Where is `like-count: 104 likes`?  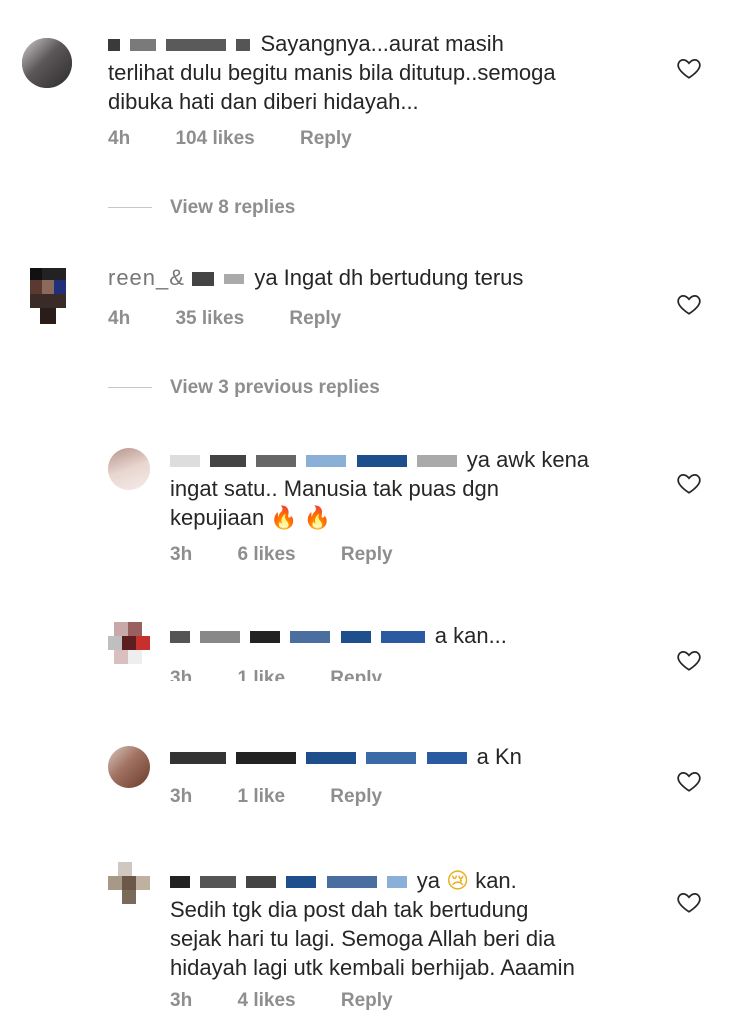
like-count: 104 likes is located at coordinates (214, 138).